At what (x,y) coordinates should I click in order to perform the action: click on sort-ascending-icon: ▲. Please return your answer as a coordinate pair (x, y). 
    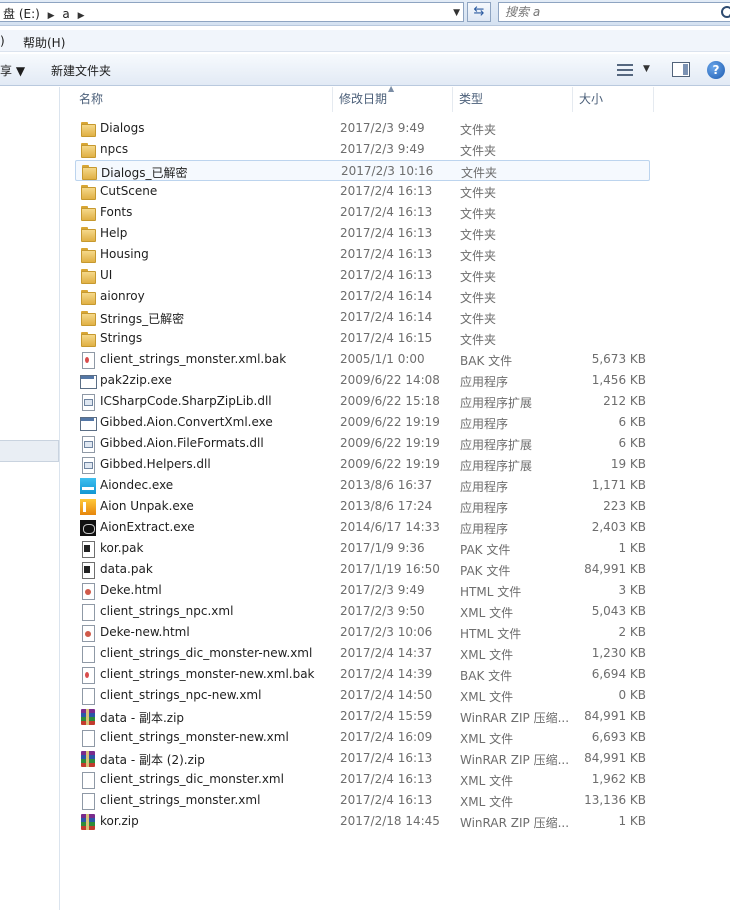
    Looking at the image, I should click on (391, 88).